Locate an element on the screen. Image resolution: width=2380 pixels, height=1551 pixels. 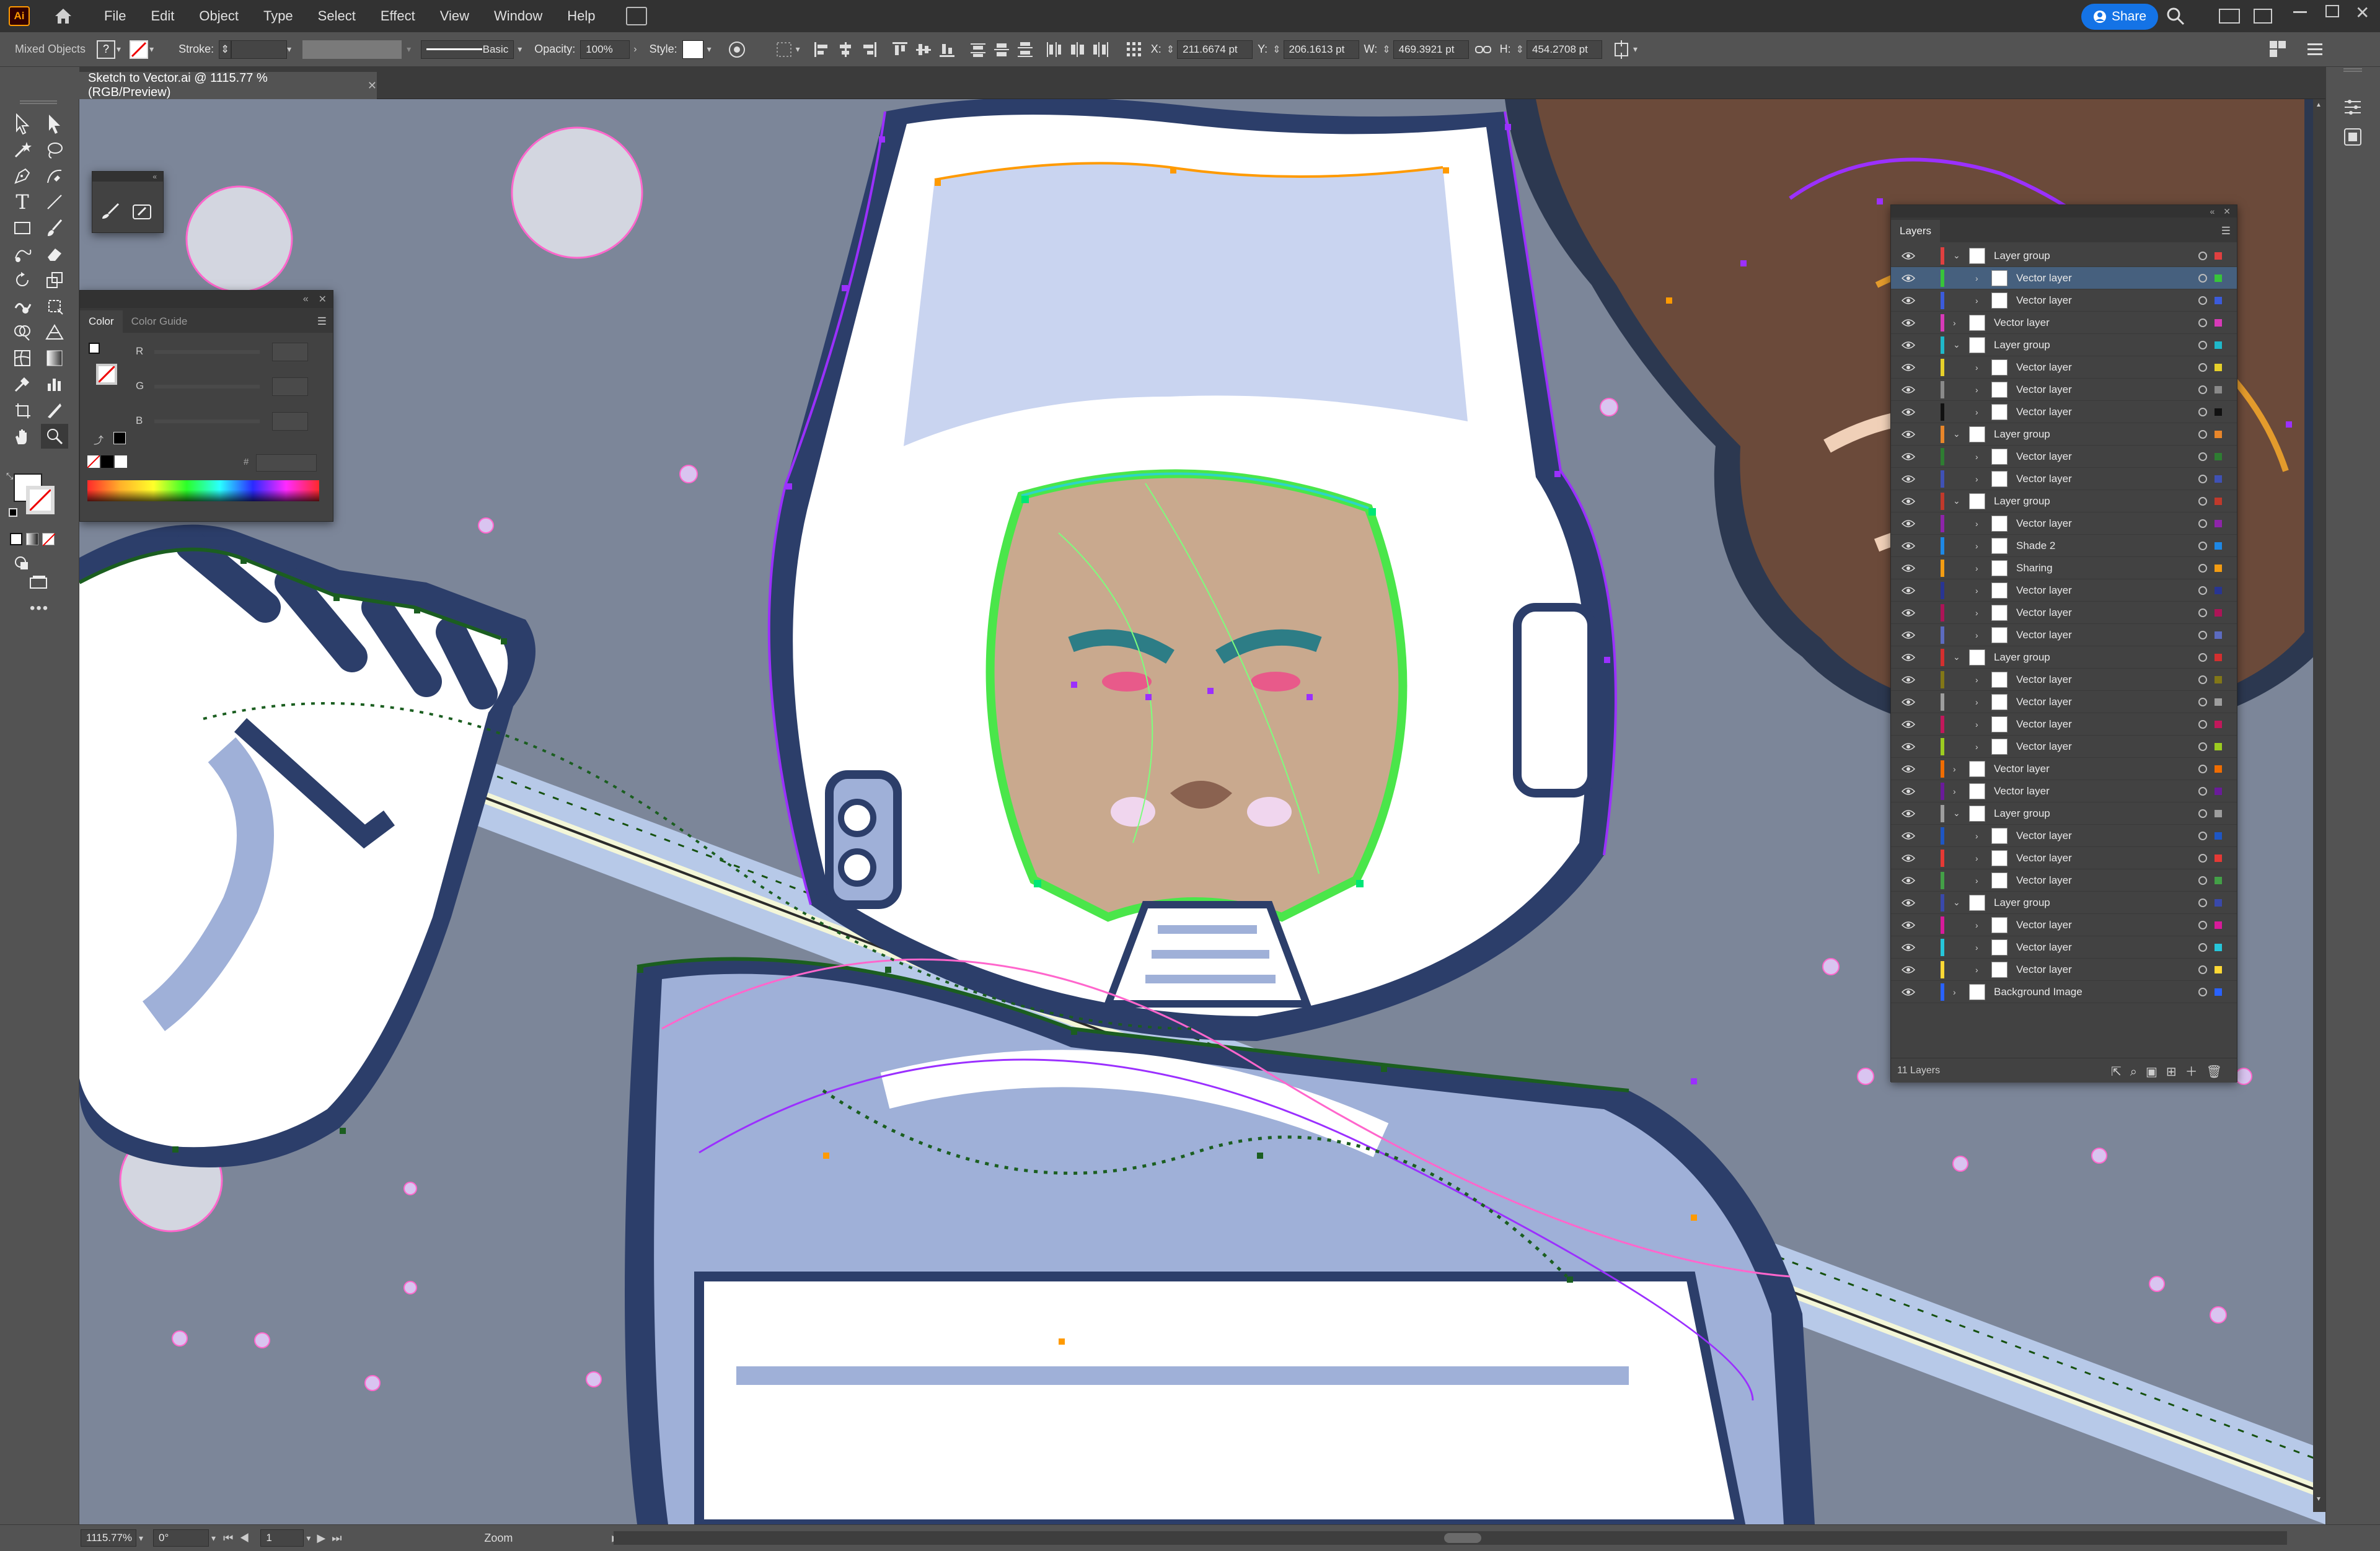
shape-transform-icon is located at coordinates (1621, 50).